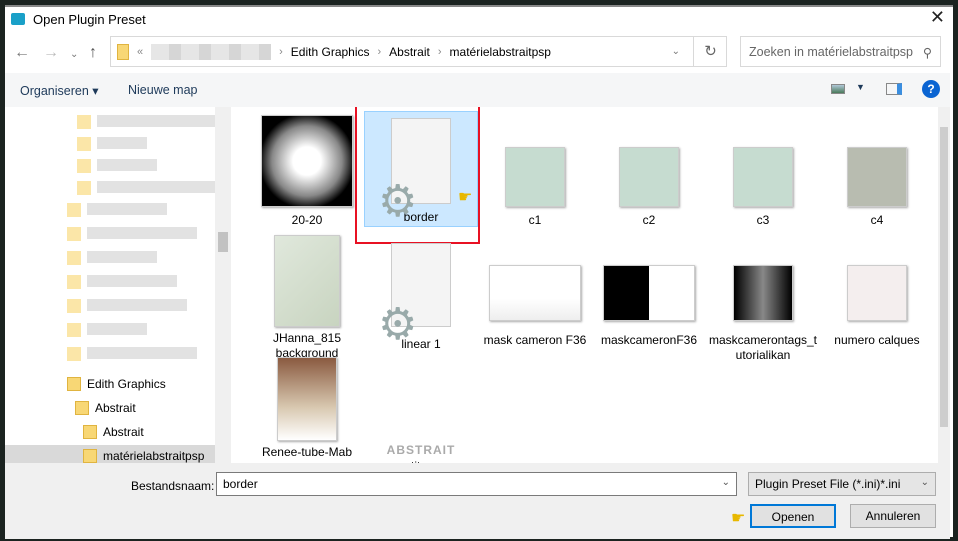 This screenshot has width=958, height=541. Describe the element at coordinates (649, 220) in the screenshot. I see `file-name: c2` at that location.